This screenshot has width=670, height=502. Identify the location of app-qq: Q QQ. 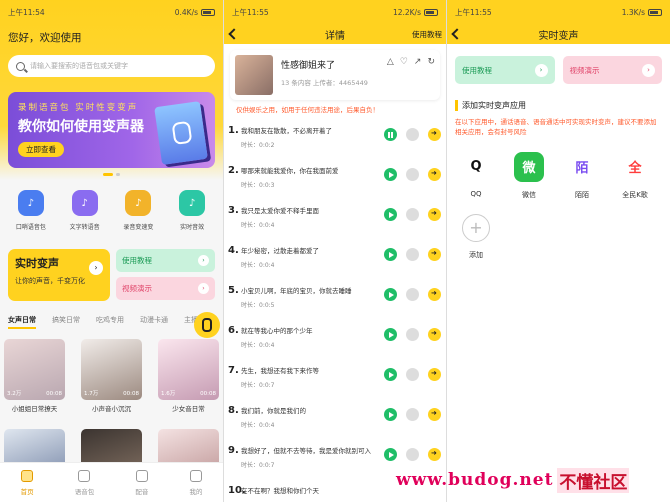
(476, 175).